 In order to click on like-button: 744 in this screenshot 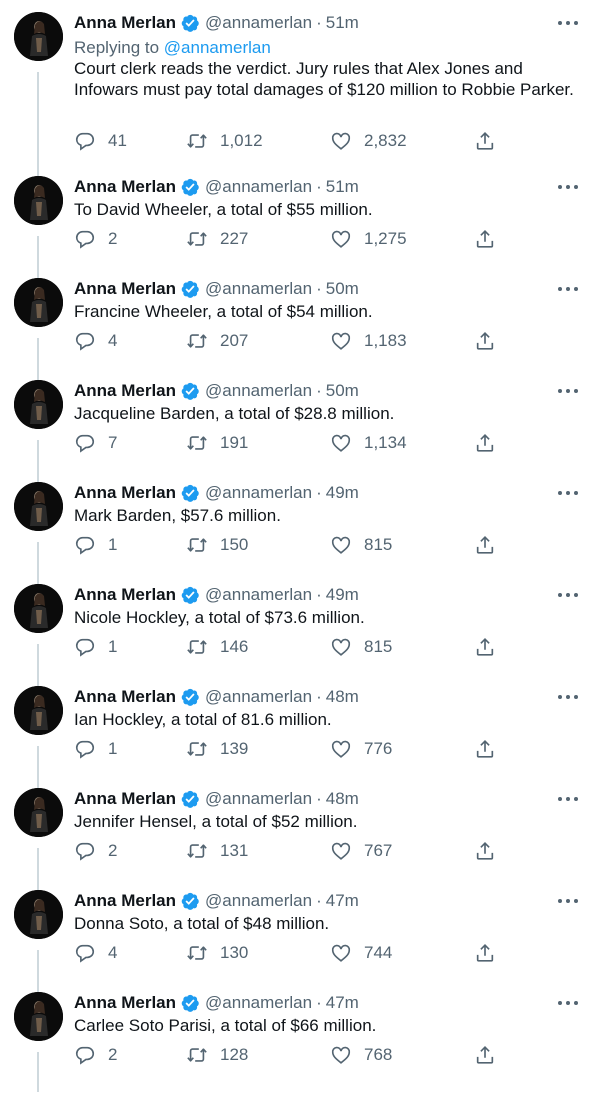, I will do `click(361, 953)`.